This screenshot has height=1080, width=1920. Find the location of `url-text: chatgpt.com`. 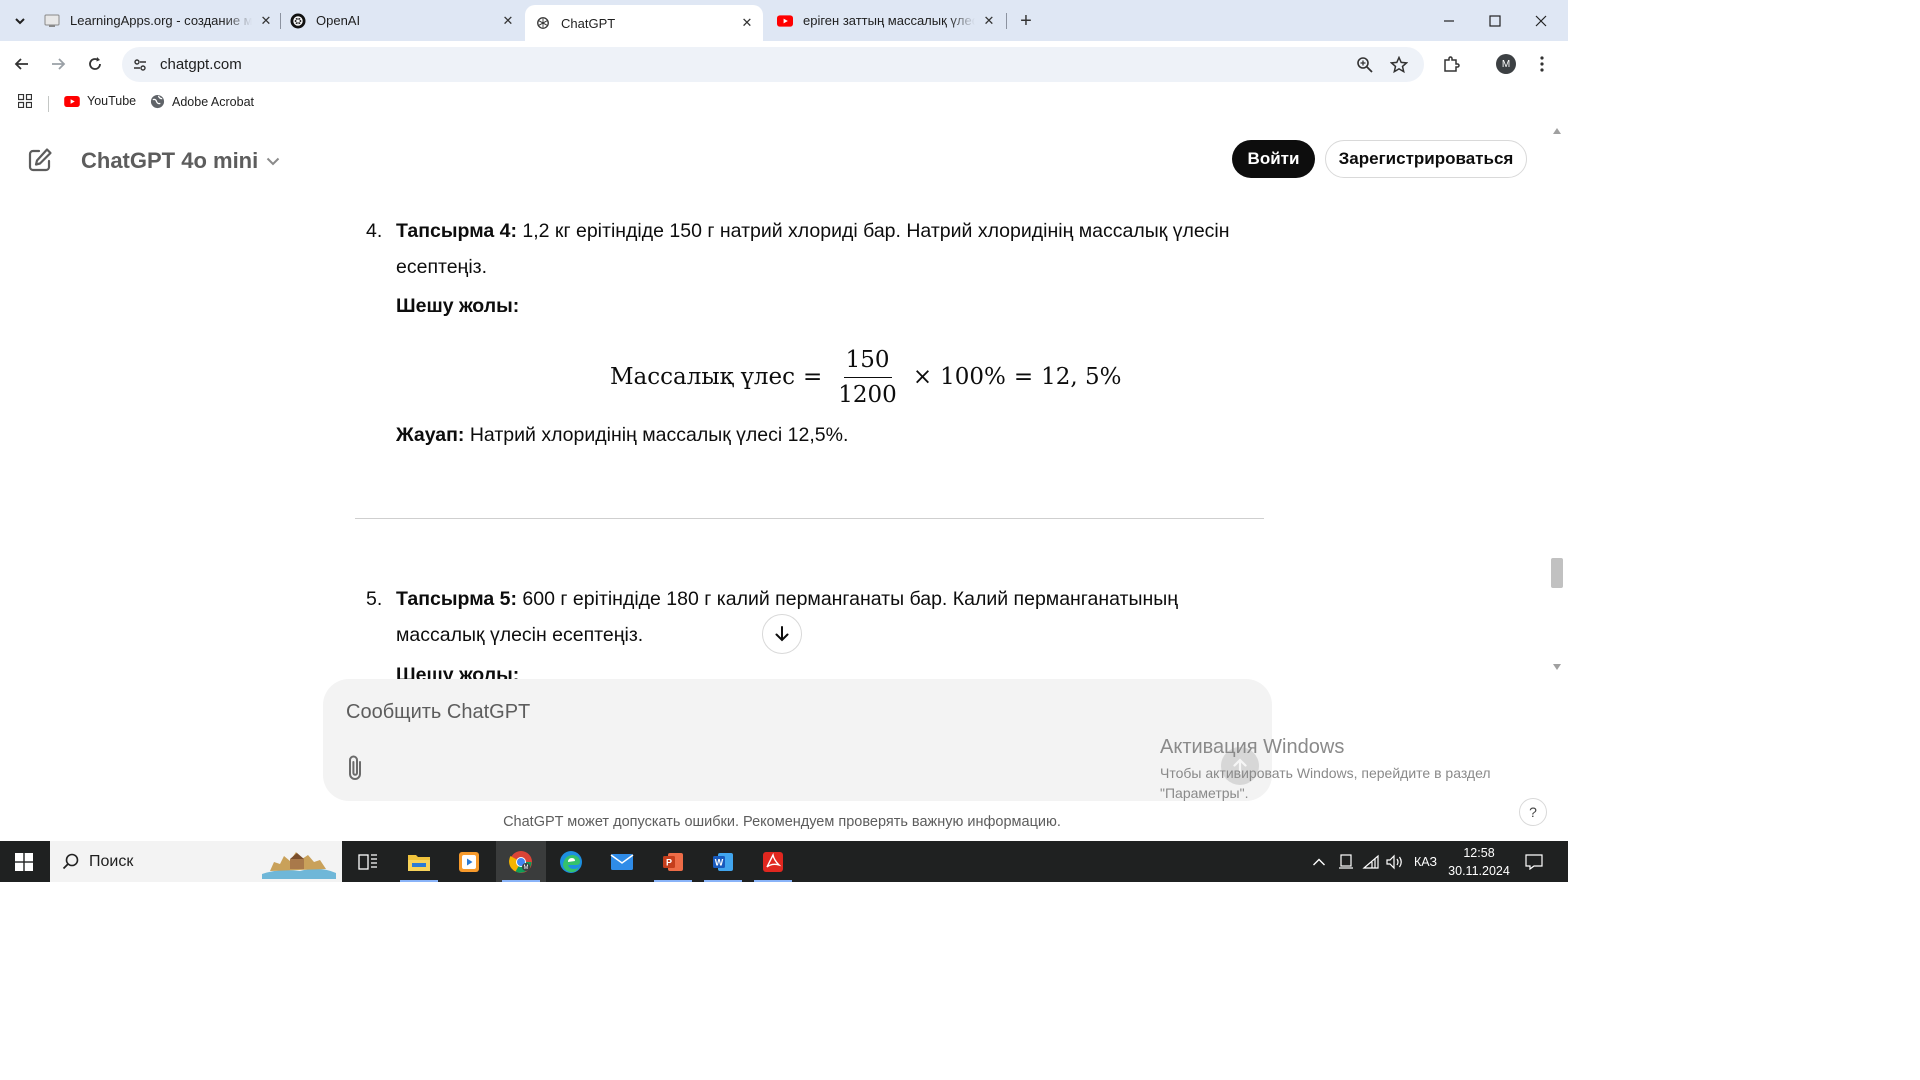

url-text: chatgpt.com is located at coordinates (201, 64).